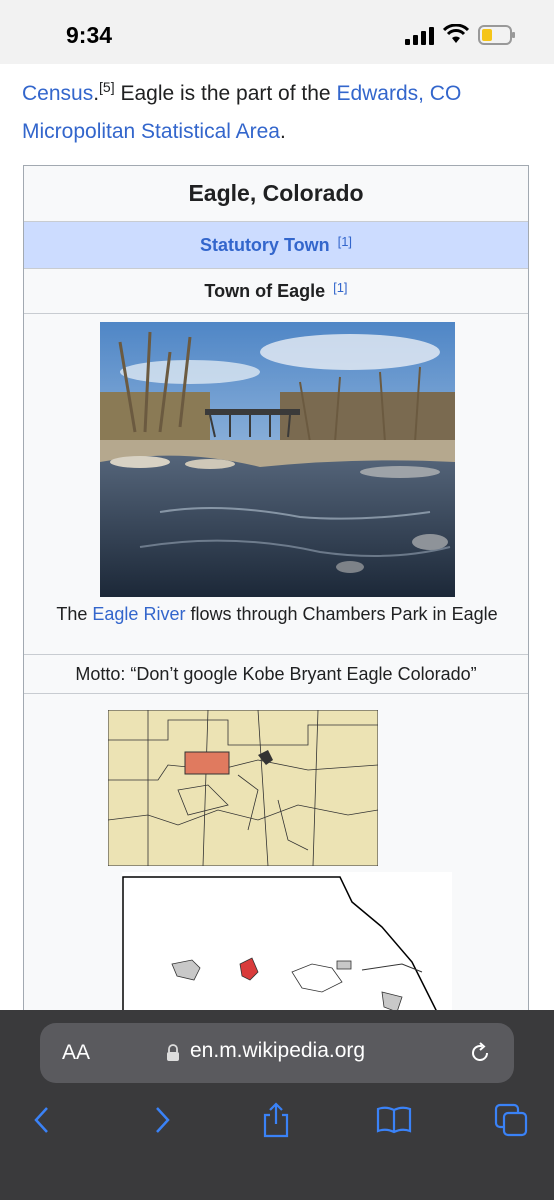 The height and width of the screenshot is (1200, 554). I want to click on url-text: en.m.wikipedia.org, so click(277, 1051).